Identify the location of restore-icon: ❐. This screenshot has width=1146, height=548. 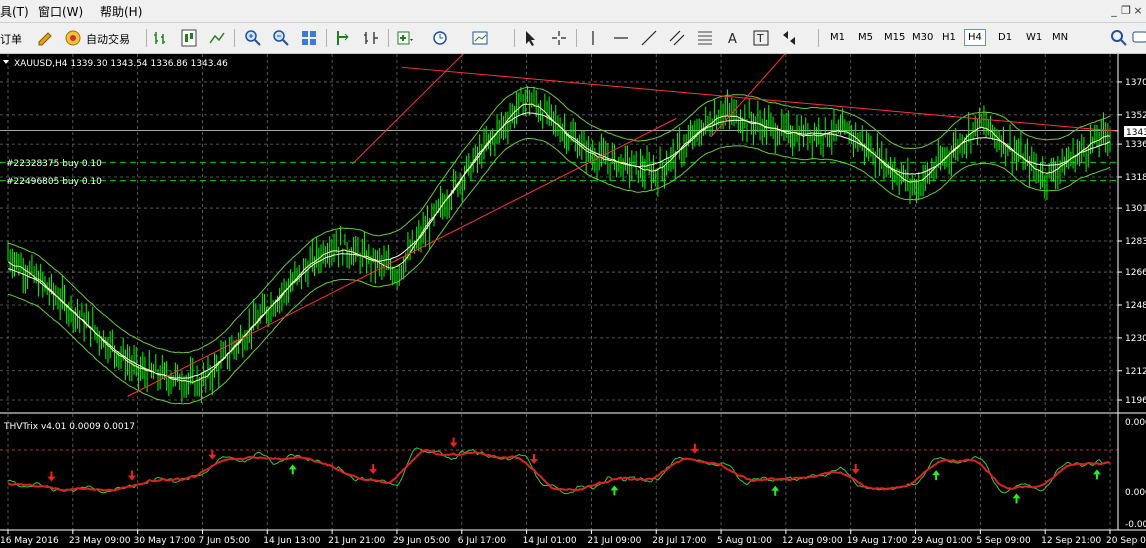
(1126, 11).